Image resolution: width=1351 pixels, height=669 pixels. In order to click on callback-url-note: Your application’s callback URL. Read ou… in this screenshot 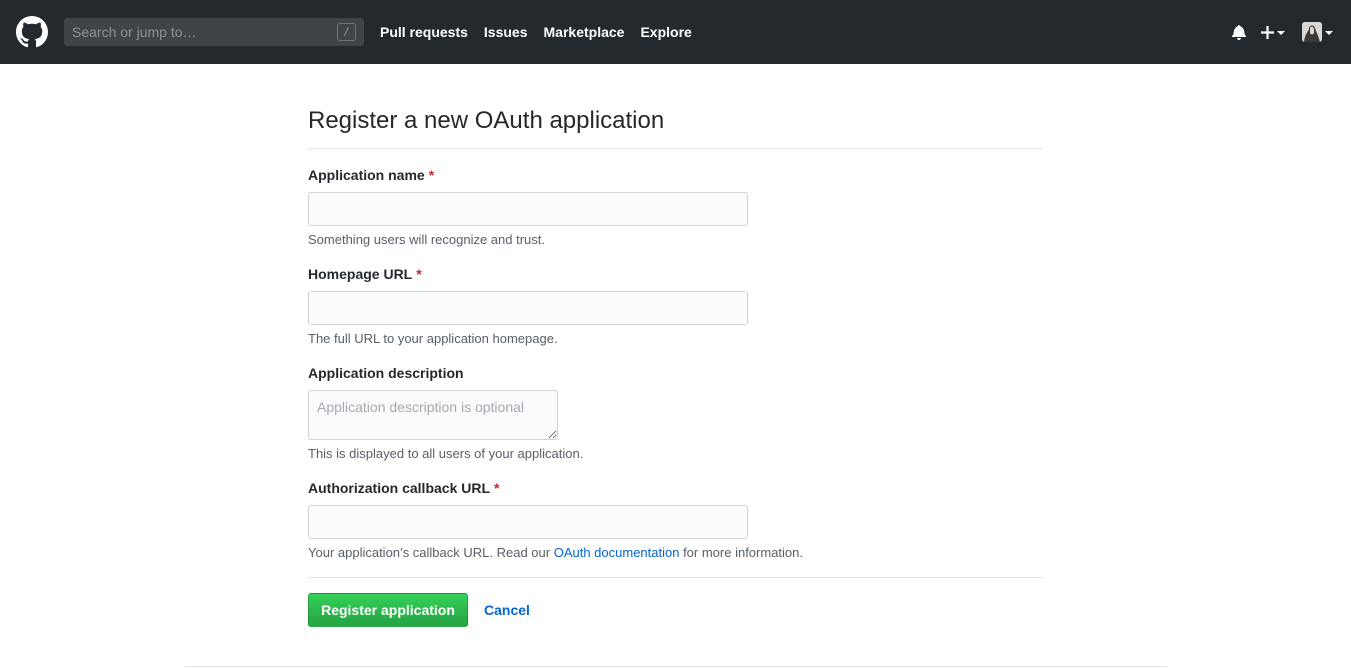, I will do `click(555, 553)`.